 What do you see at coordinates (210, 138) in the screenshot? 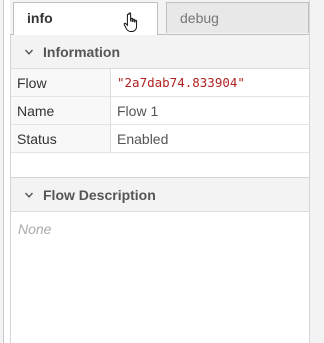
I see `flow-status-value: Enabled` at bounding box center [210, 138].